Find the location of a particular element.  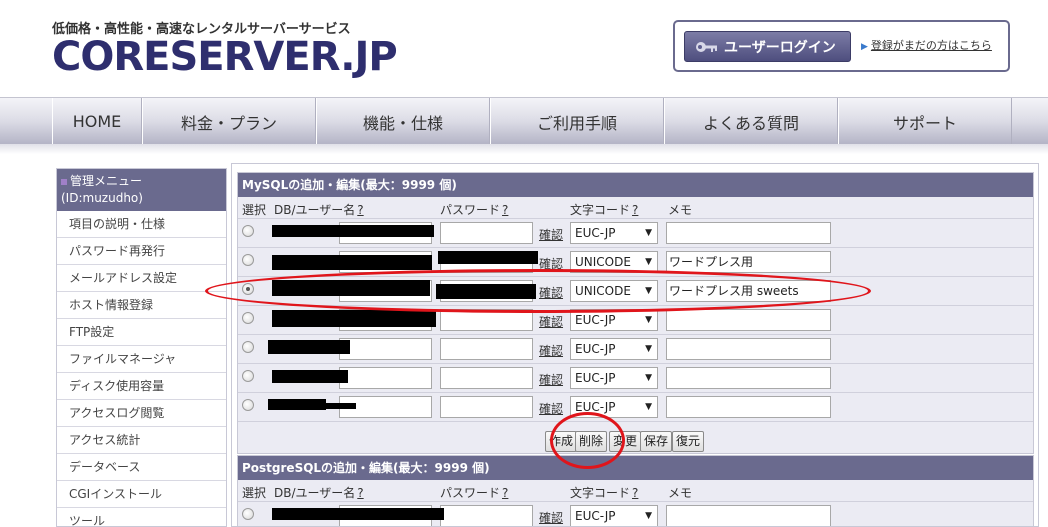

sidebar-item-password-reissue: パスワード再発行 is located at coordinates (141, 251).